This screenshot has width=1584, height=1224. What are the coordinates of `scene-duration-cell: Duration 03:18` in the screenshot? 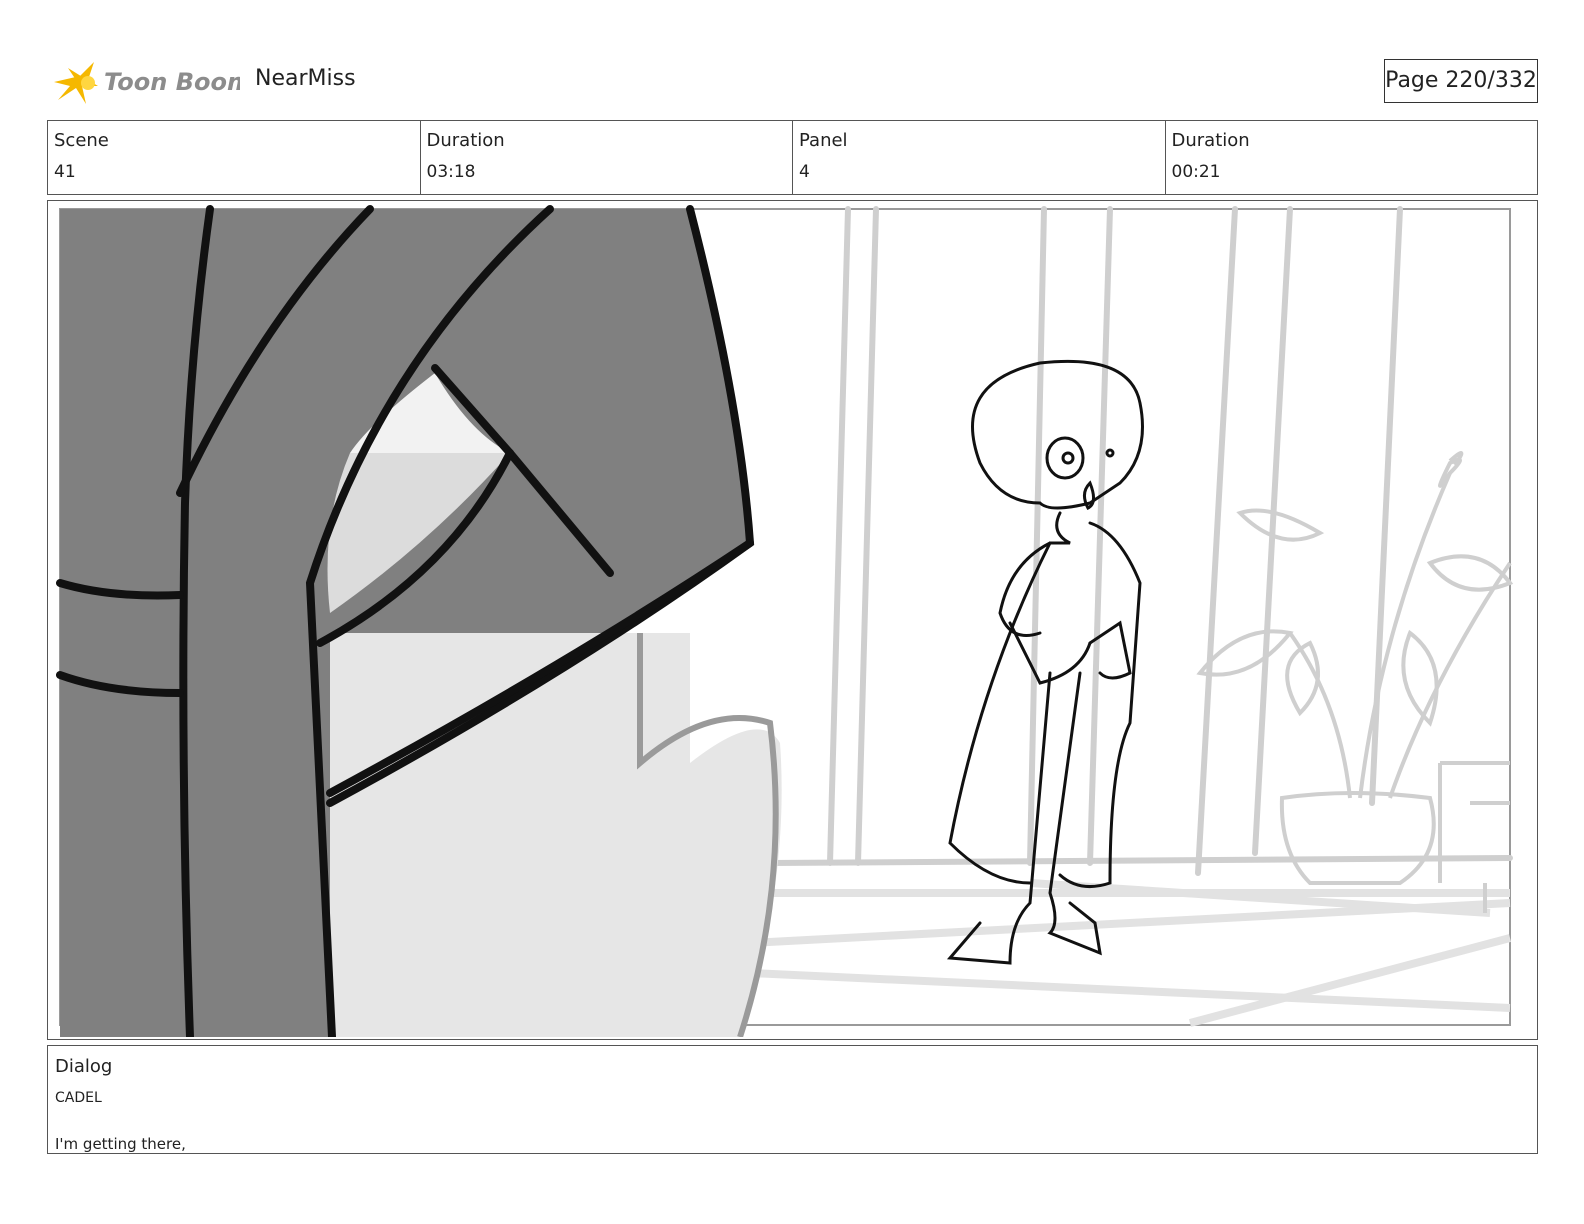 It's located at (607, 157).